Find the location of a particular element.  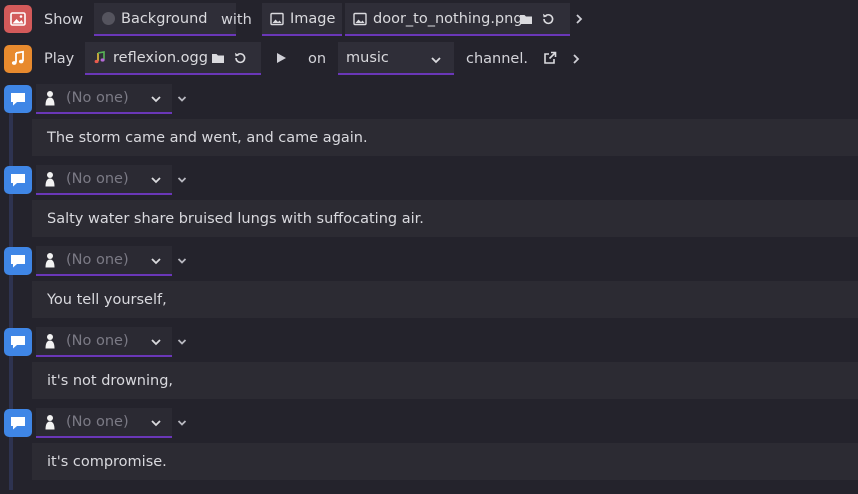

image-file-picker: door_to_nothing.png is located at coordinates (457, 19).